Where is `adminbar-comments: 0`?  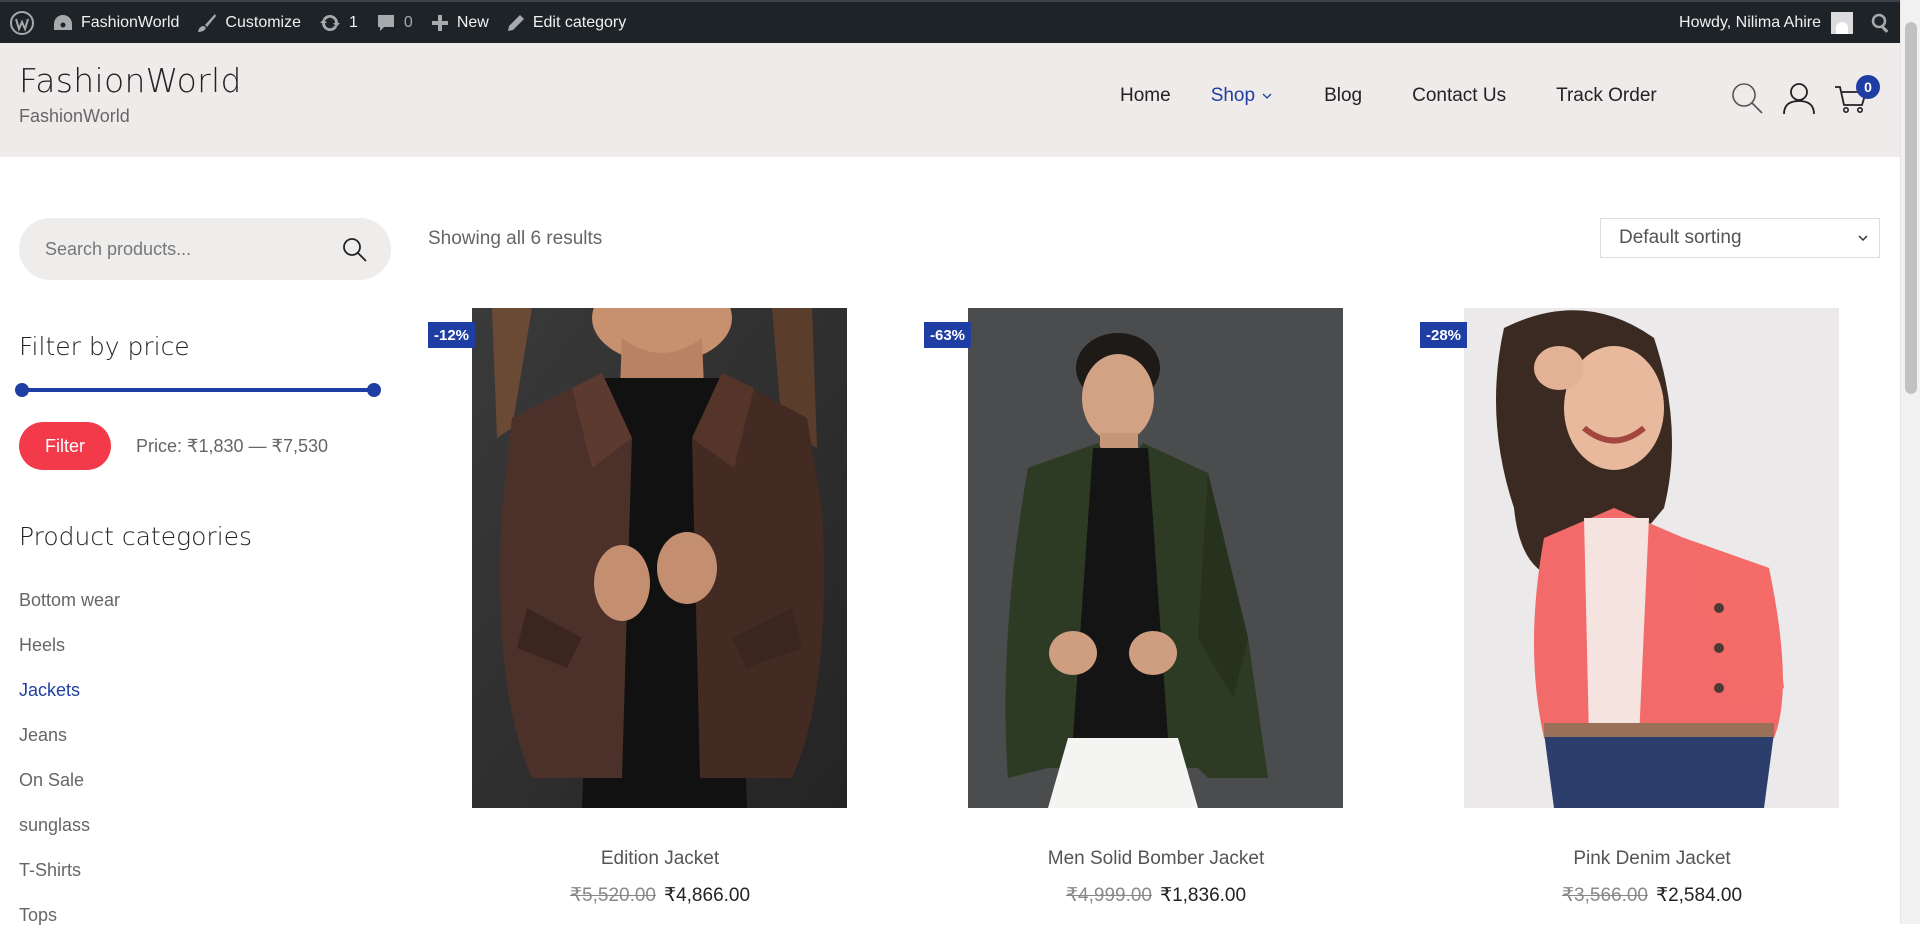
adminbar-comments: 0 is located at coordinates (394, 22).